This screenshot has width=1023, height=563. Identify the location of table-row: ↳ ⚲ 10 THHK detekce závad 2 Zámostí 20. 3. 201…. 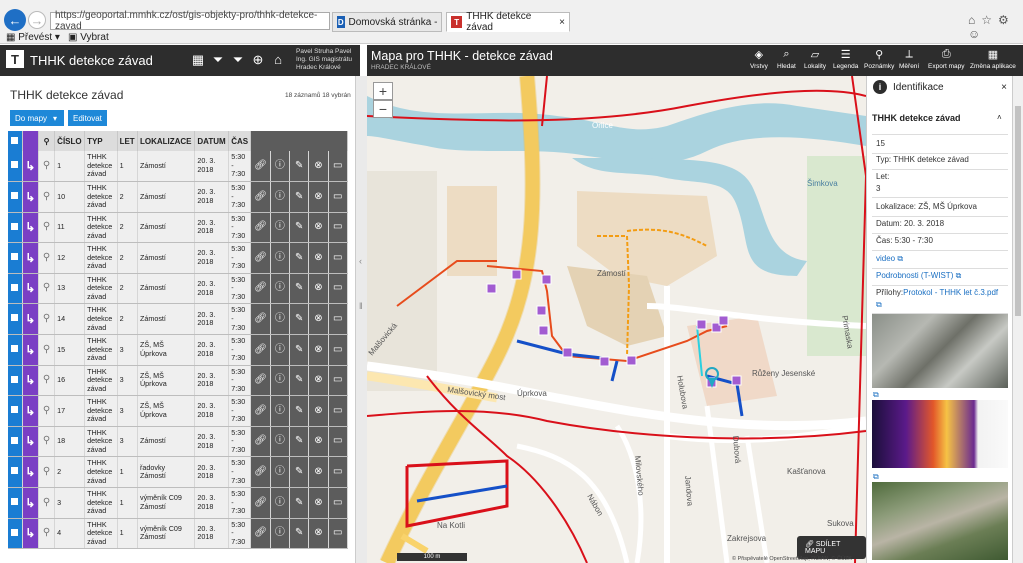
(178, 197).